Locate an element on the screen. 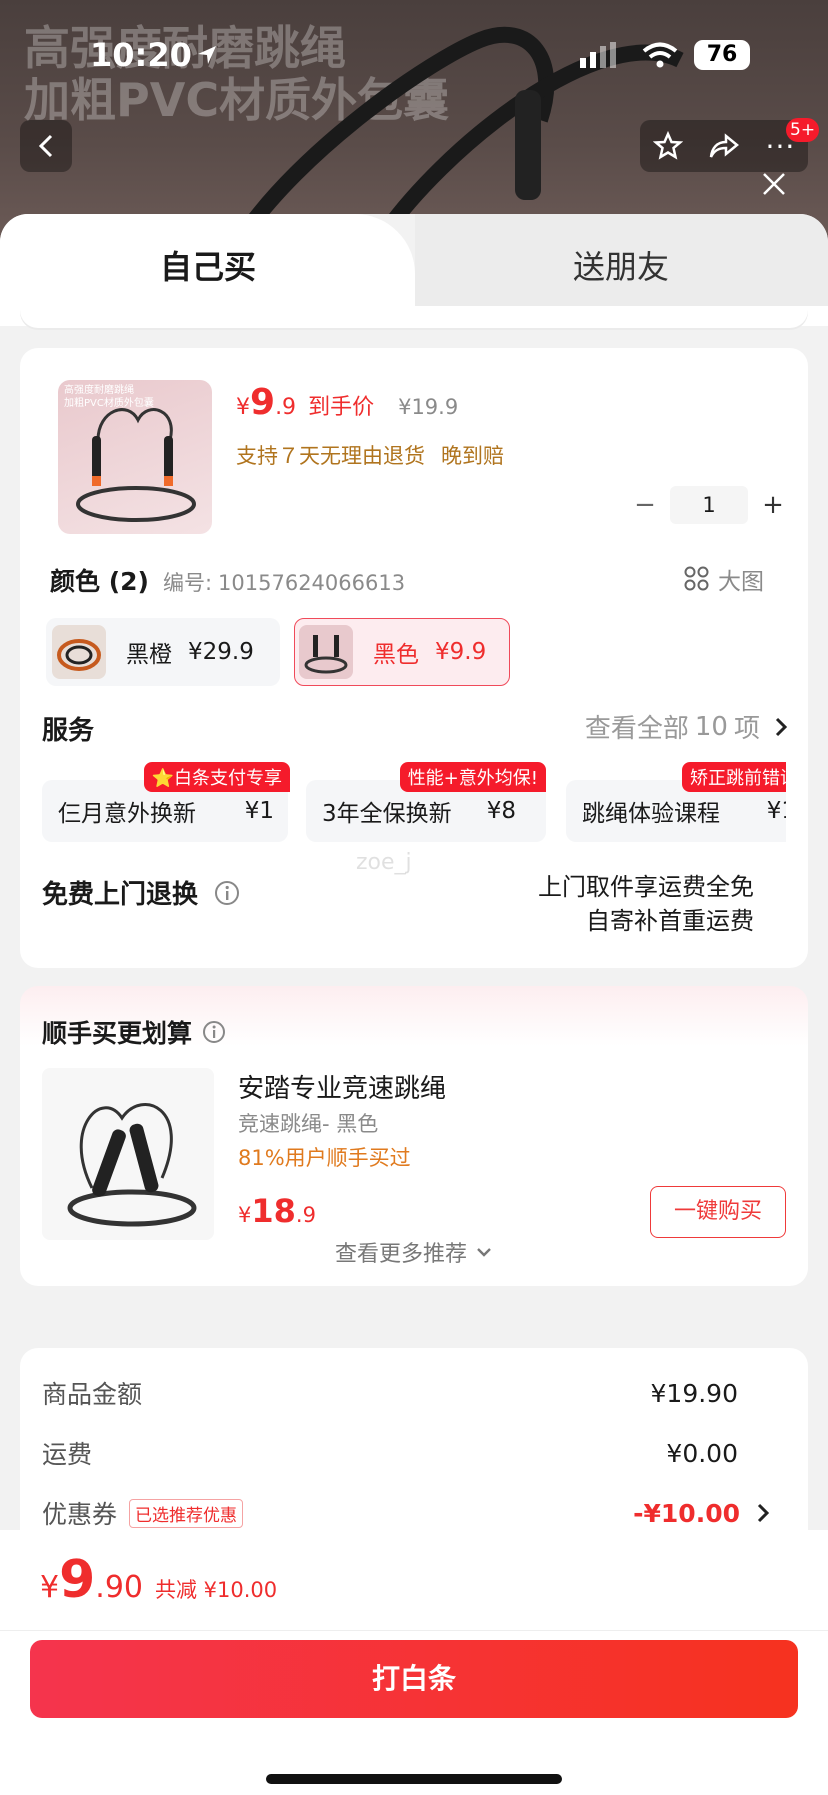 The width and height of the screenshot is (828, 1795). more-recommend-label: 查看更多推荐 is located at coordinates (400, 1254).